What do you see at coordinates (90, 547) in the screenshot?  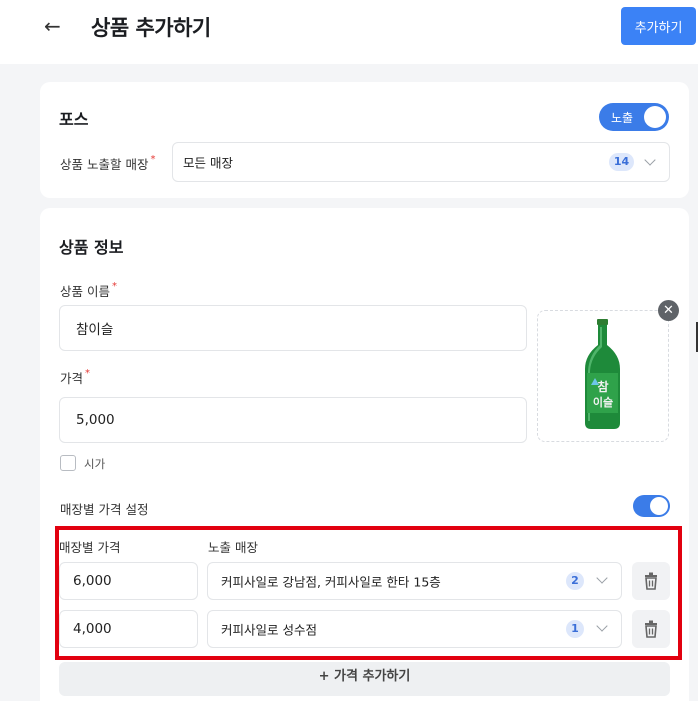 I see `column-header-store-price: 매장별 가격` at bounding box center [90, 547].